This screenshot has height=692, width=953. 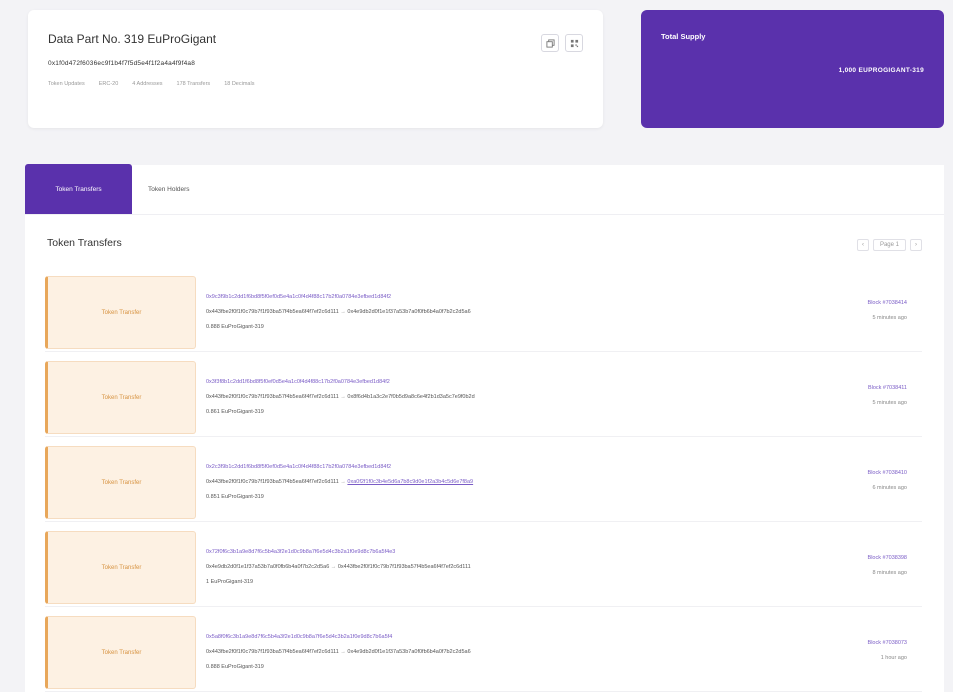 I want to click on qr-code-button, so click(x=574, y=43).